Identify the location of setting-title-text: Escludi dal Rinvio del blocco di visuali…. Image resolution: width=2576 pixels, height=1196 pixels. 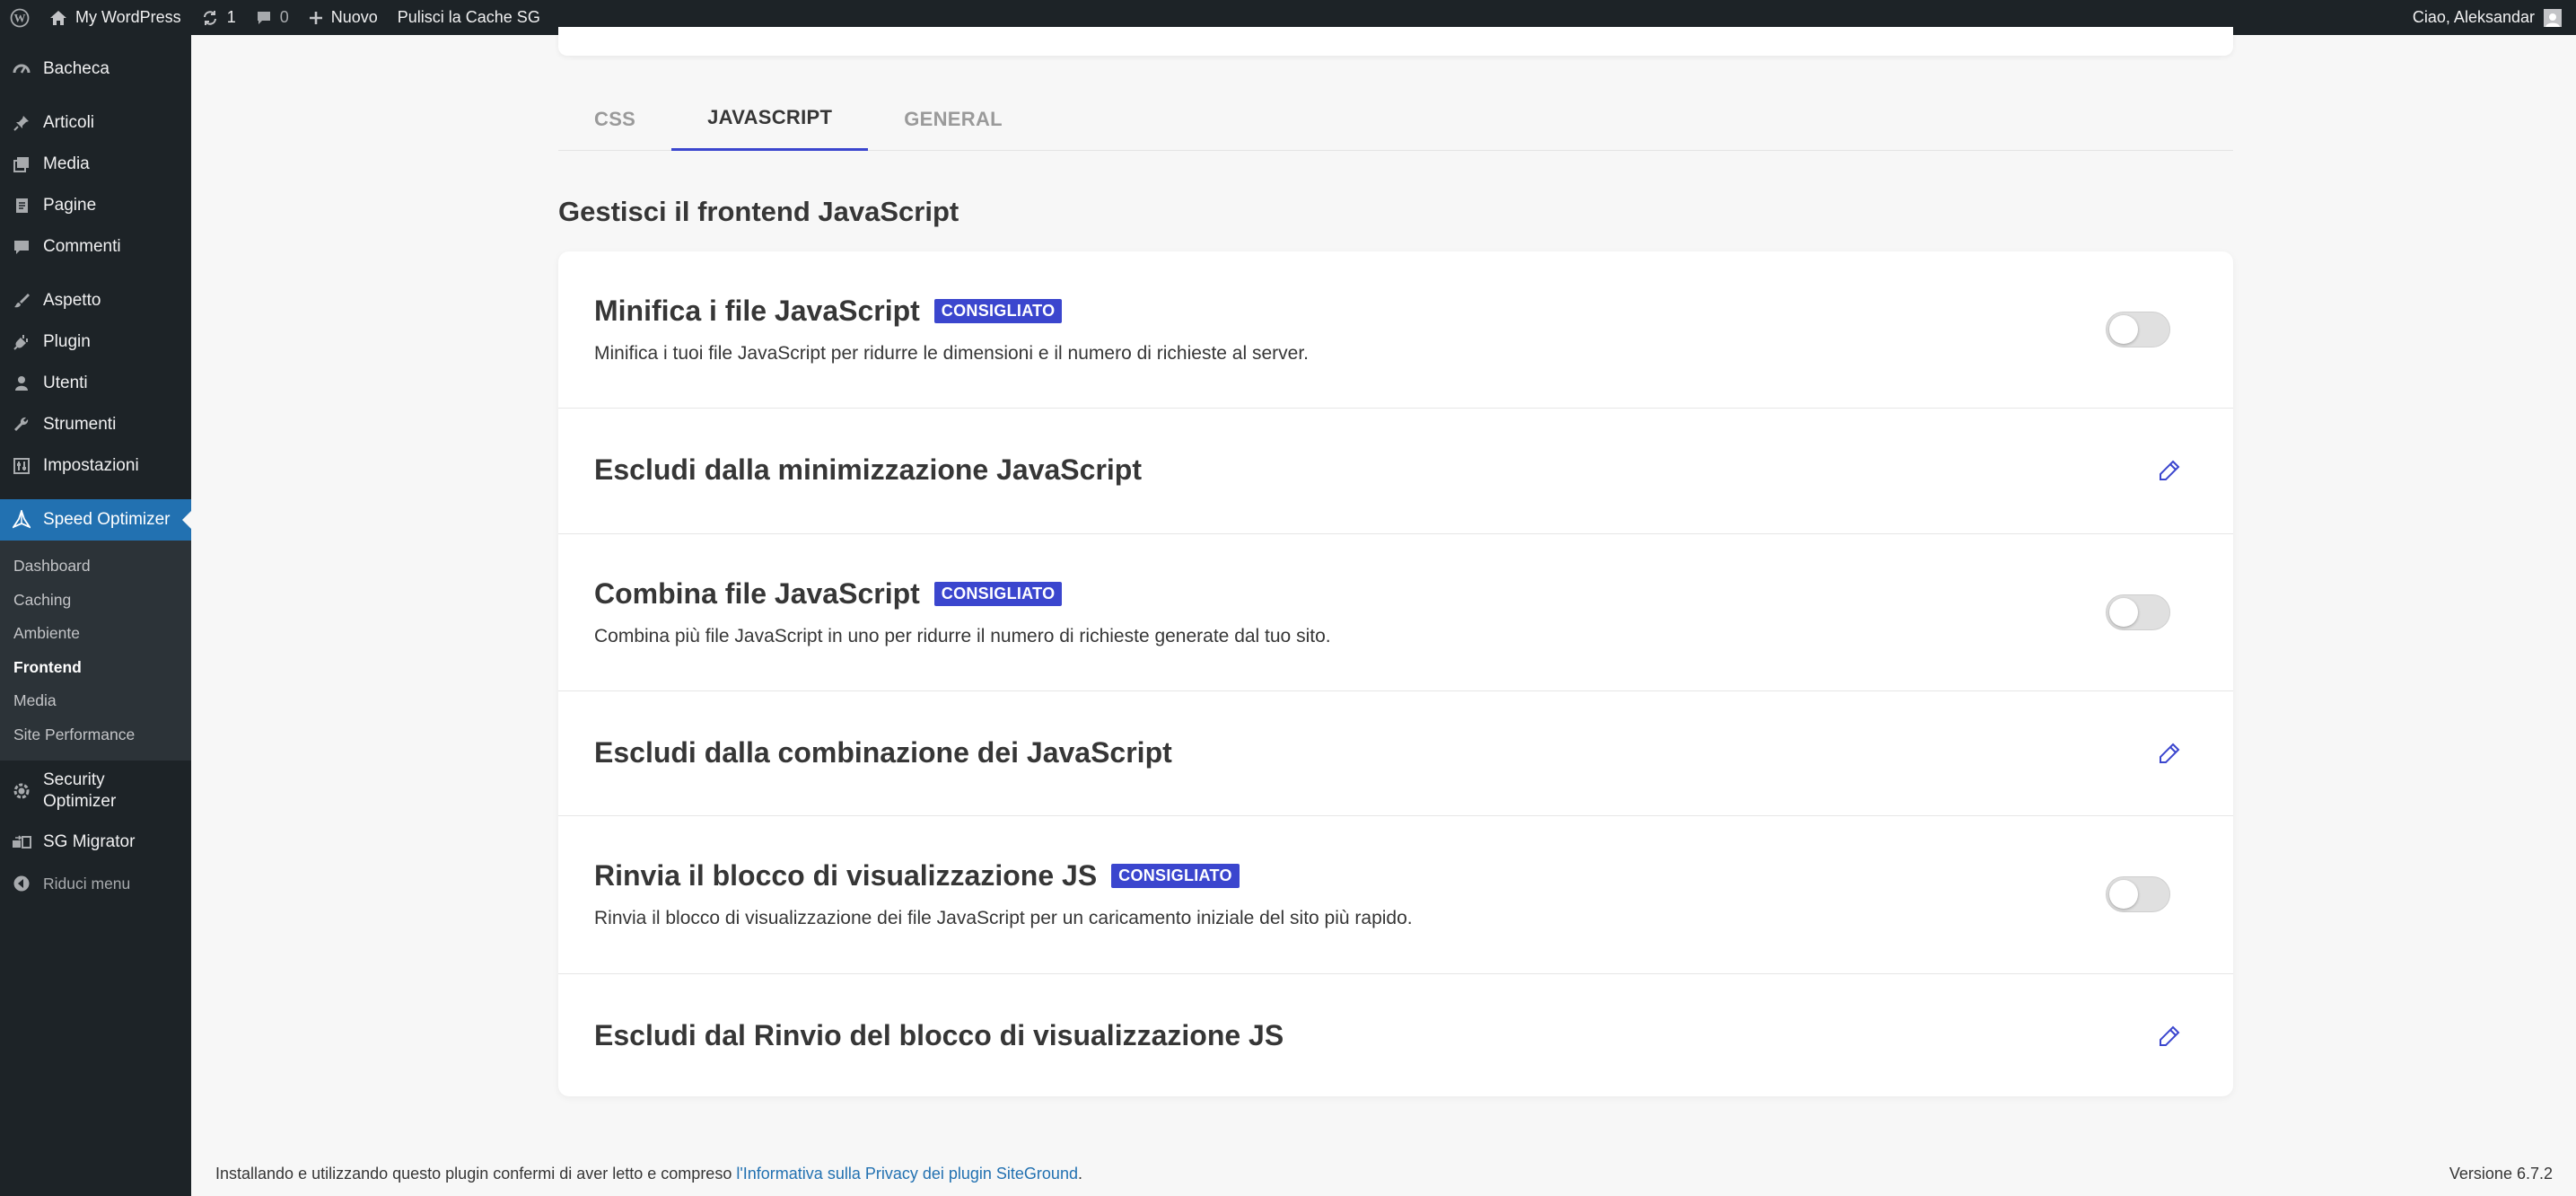
(939, 1035).